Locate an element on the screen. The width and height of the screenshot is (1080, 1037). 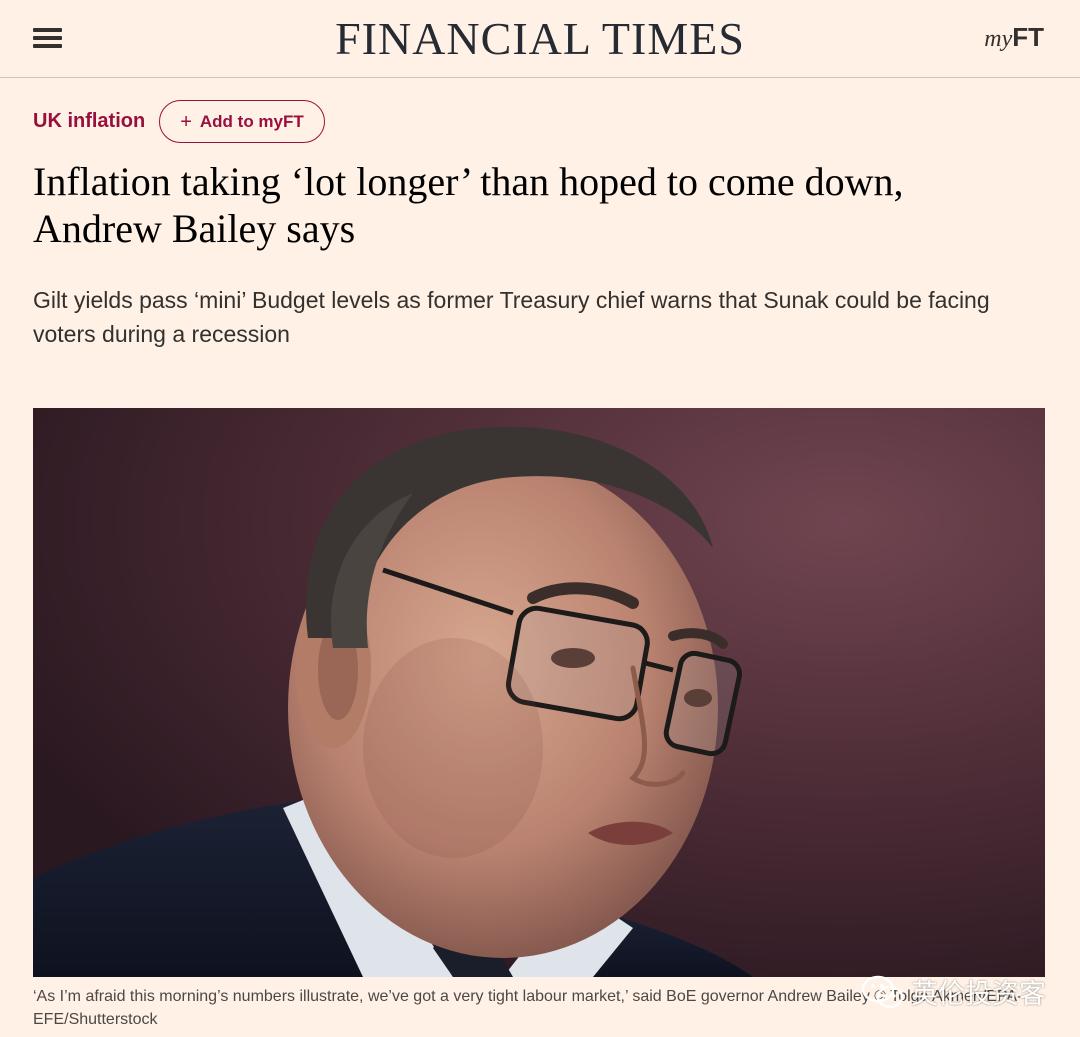
add-to-myft-label: Add to myFT is located at coordinates (251, 121).